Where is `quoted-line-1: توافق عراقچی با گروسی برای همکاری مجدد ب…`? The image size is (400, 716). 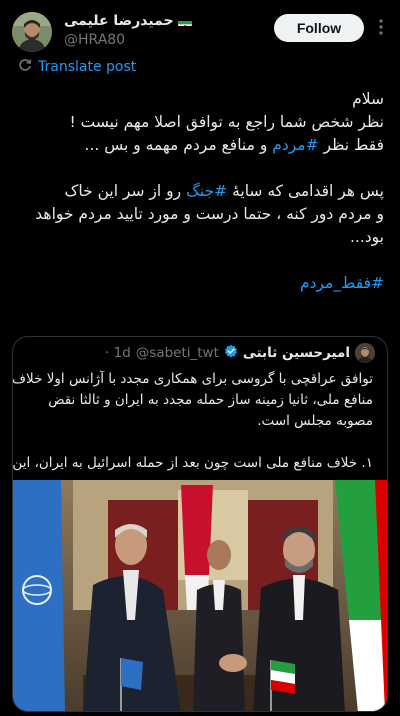 quoted-line-1: توافق عراقچی با گروسی برای همکاری مجدد ب… is located at coordinates (192, 379).